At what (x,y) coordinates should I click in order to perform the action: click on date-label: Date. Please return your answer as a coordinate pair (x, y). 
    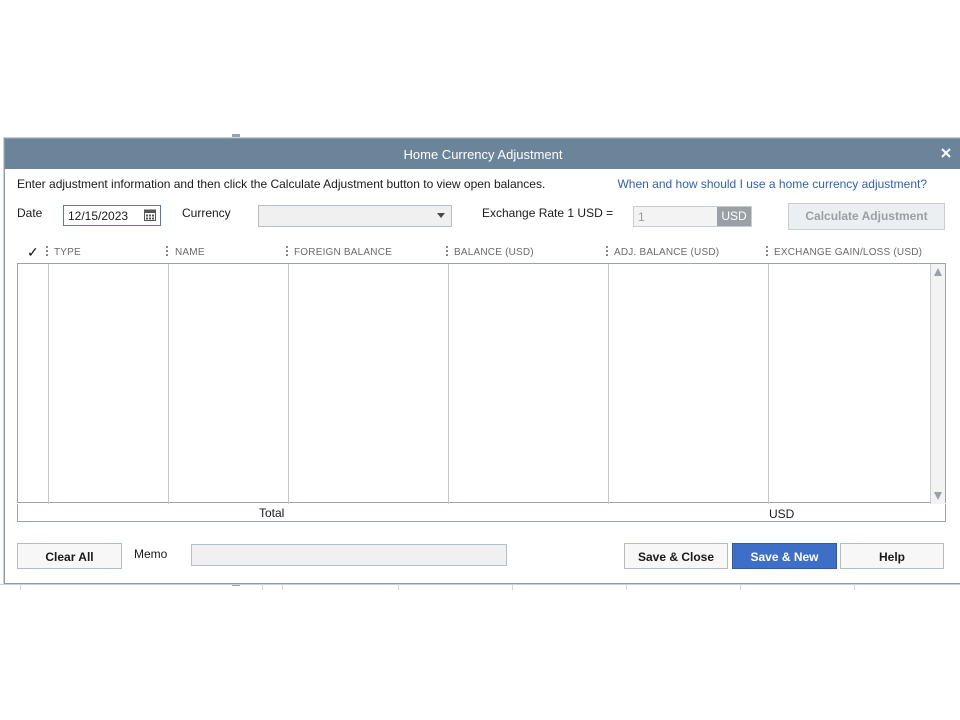
    Looking at the image, I should click on (30, 213).